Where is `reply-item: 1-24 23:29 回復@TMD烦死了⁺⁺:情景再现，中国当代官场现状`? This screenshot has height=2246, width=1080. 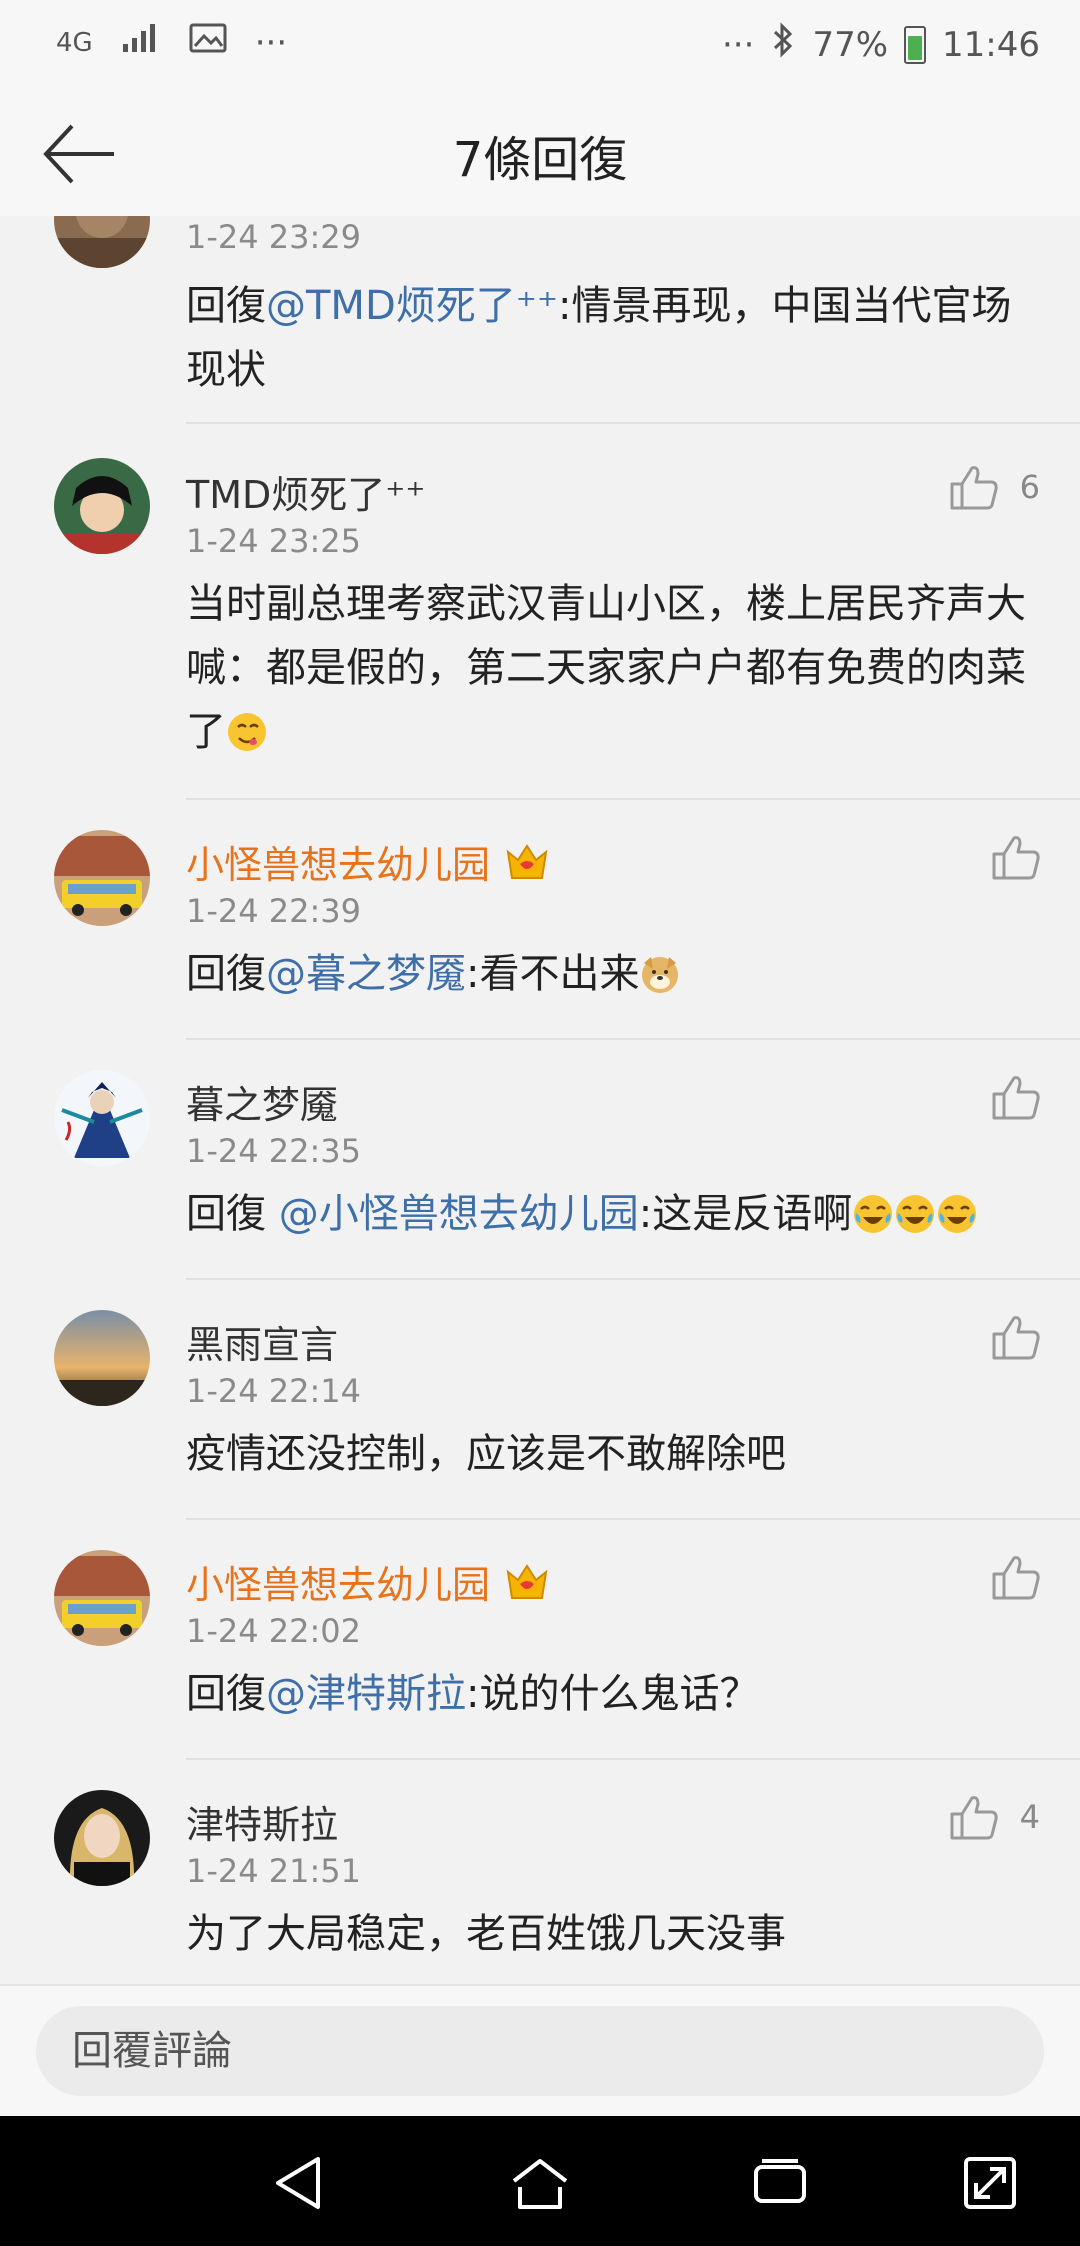
reply-item: 1-24 23:29 回復@TMD烦死了⁺⁺:情景再现，中国当代官场现状 is located at coordinates (540, 320).